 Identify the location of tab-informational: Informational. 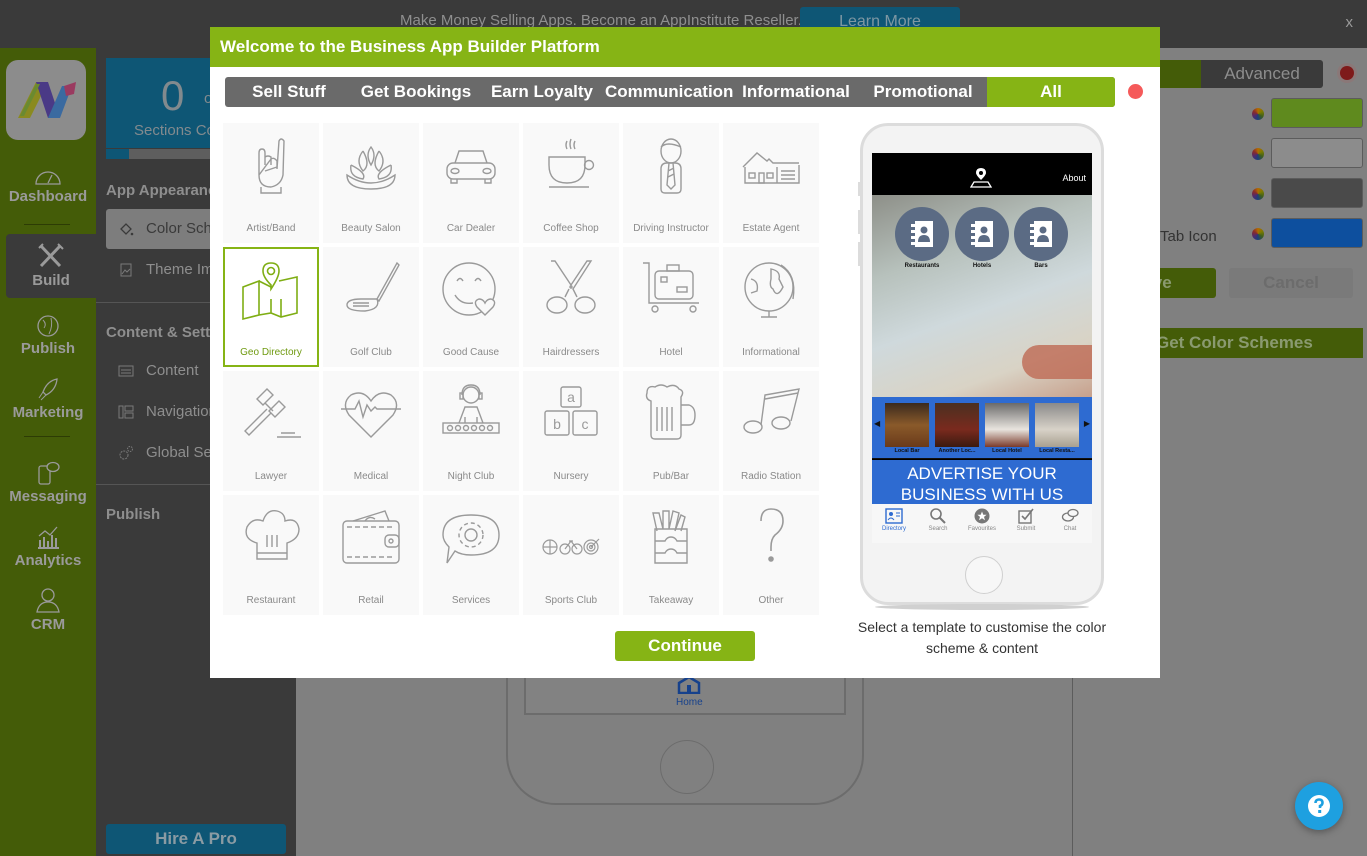
(796, 92).